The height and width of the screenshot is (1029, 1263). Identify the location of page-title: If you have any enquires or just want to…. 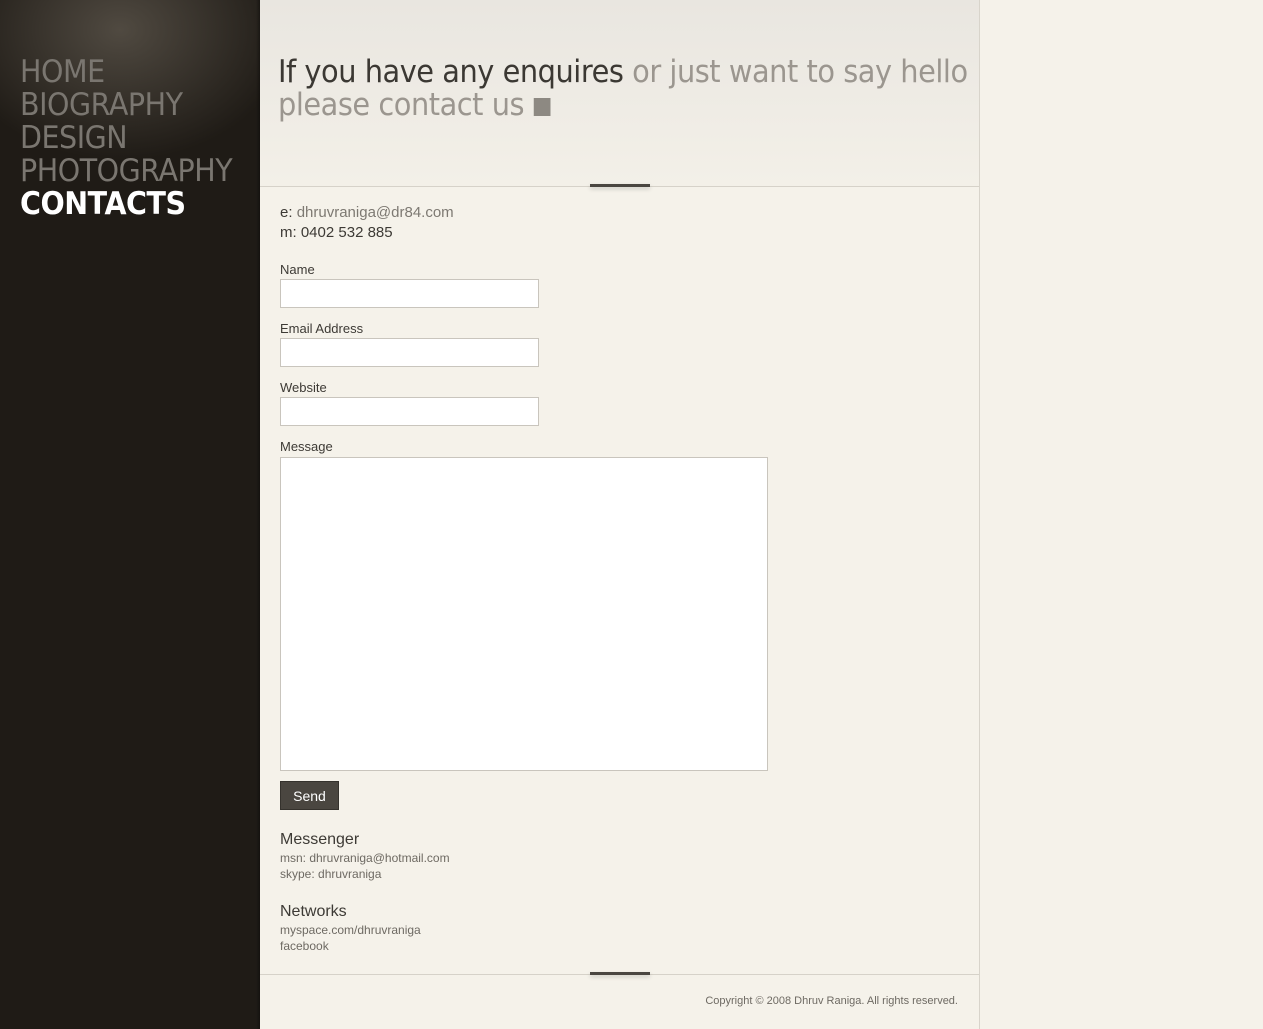
(623, 88).